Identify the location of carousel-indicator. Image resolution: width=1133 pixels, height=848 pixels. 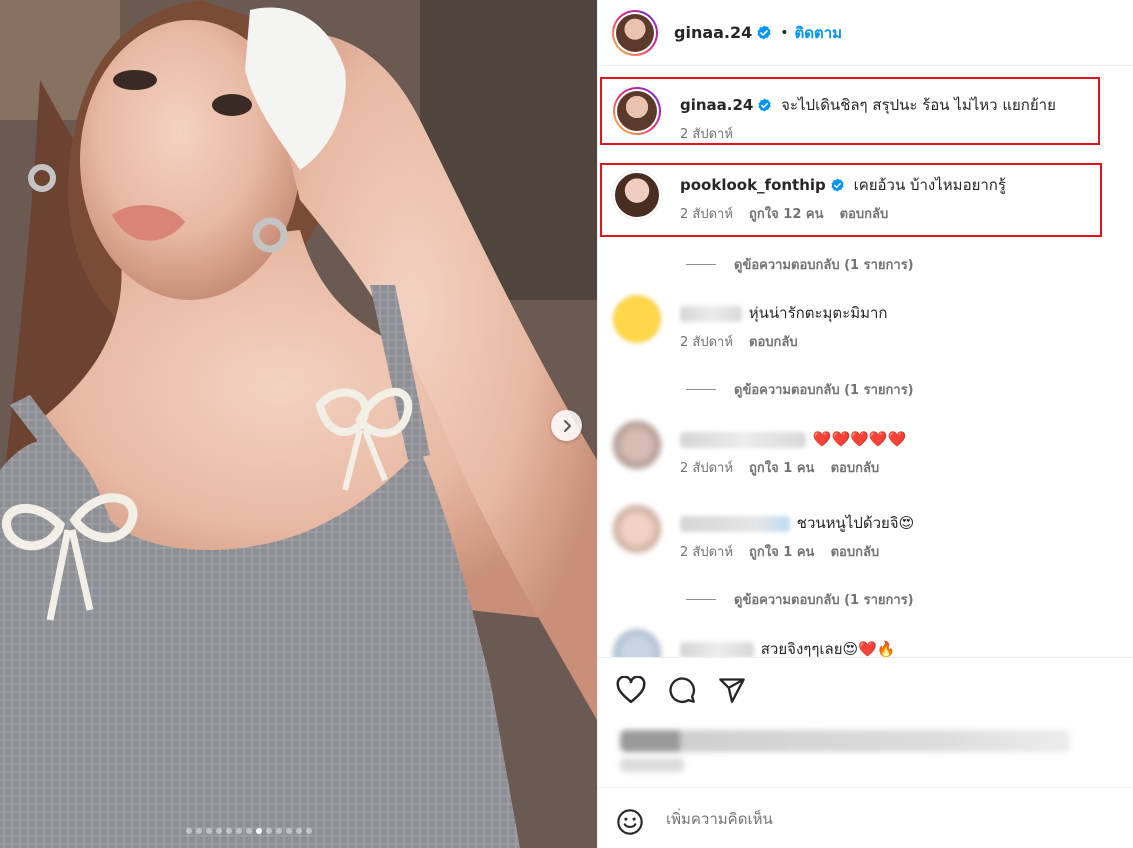
(249, 831).